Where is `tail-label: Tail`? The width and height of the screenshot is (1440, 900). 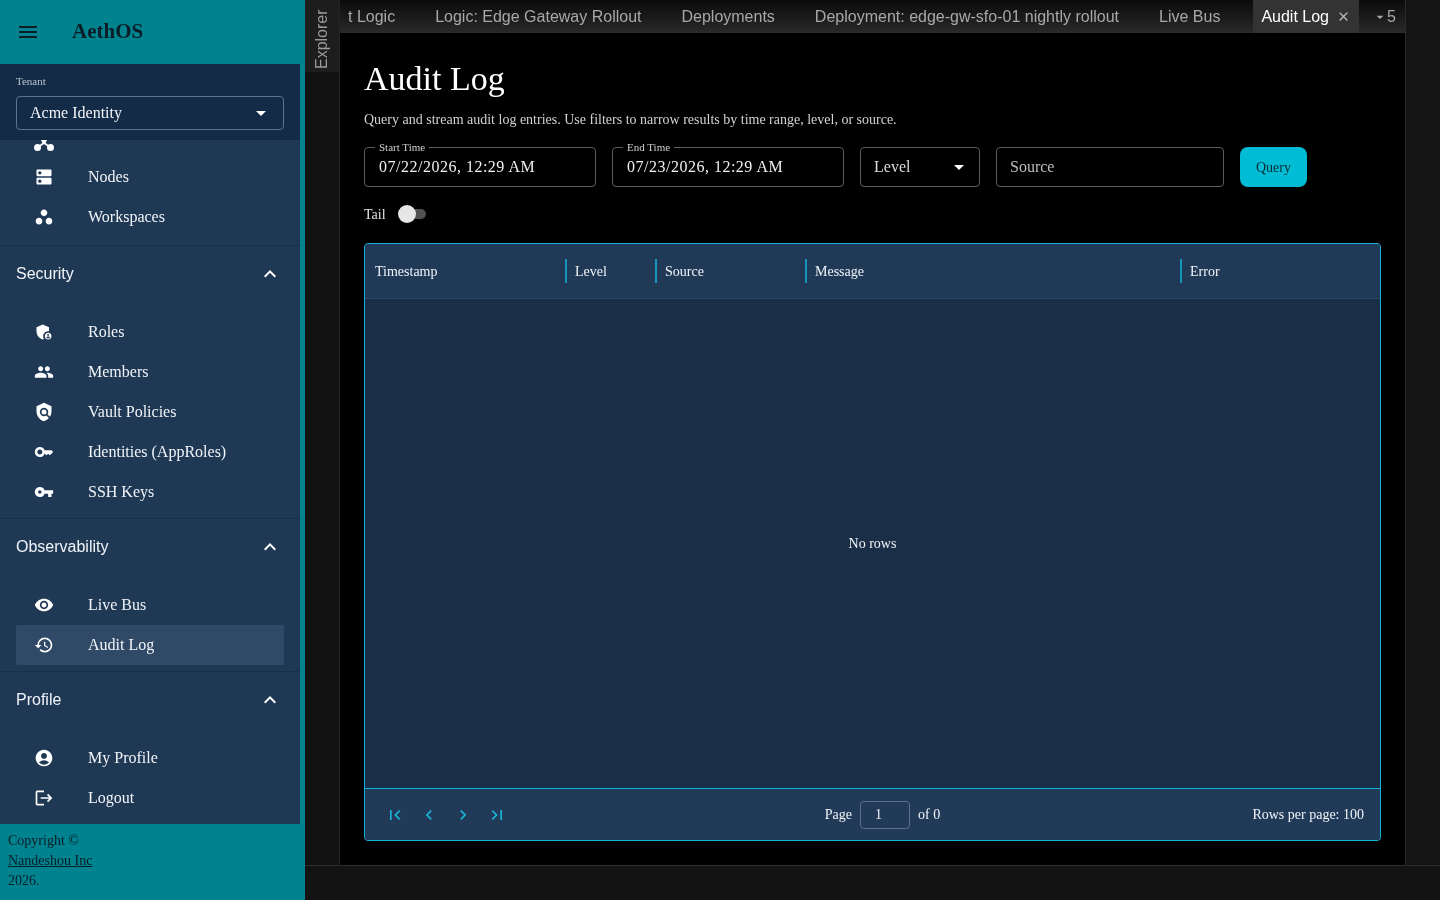
tail-label: Tail is located at coordinates (375, 214).